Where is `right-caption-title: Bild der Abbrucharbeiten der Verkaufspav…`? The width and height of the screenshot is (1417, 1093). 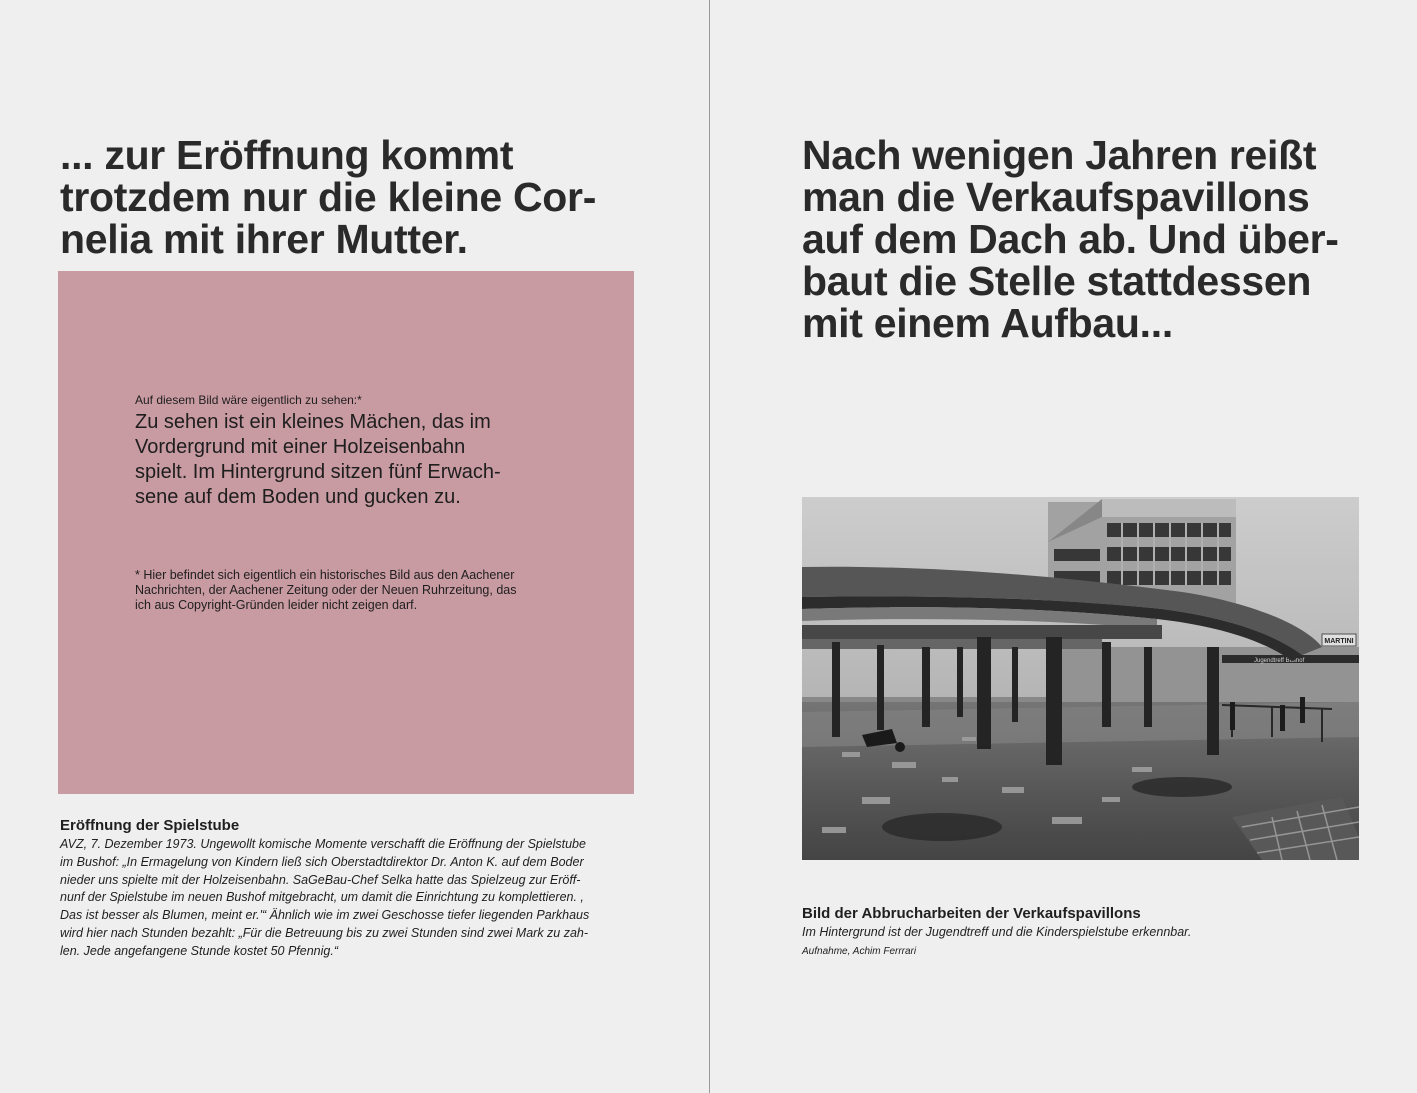
right-caption-title: Bild der Abbrucharbeiten der Verkaufspav… is located at coordinates (971, 913).